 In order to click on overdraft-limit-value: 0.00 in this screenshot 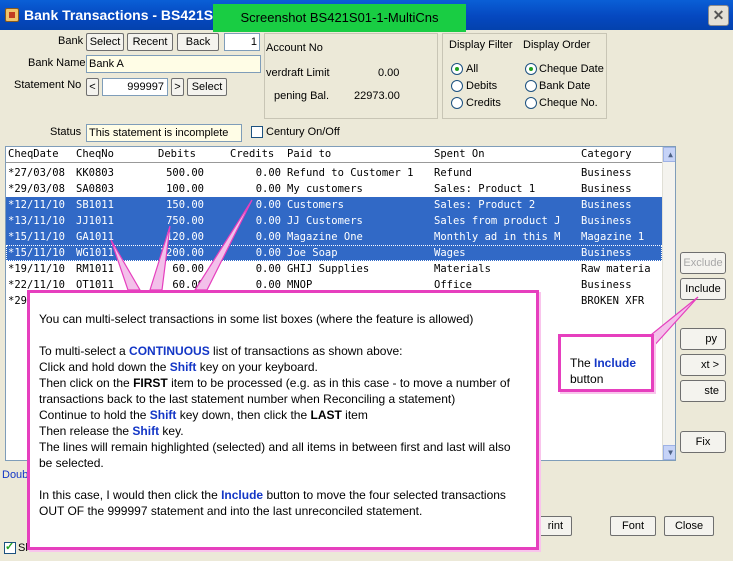, I will do `click(389, 73)`.